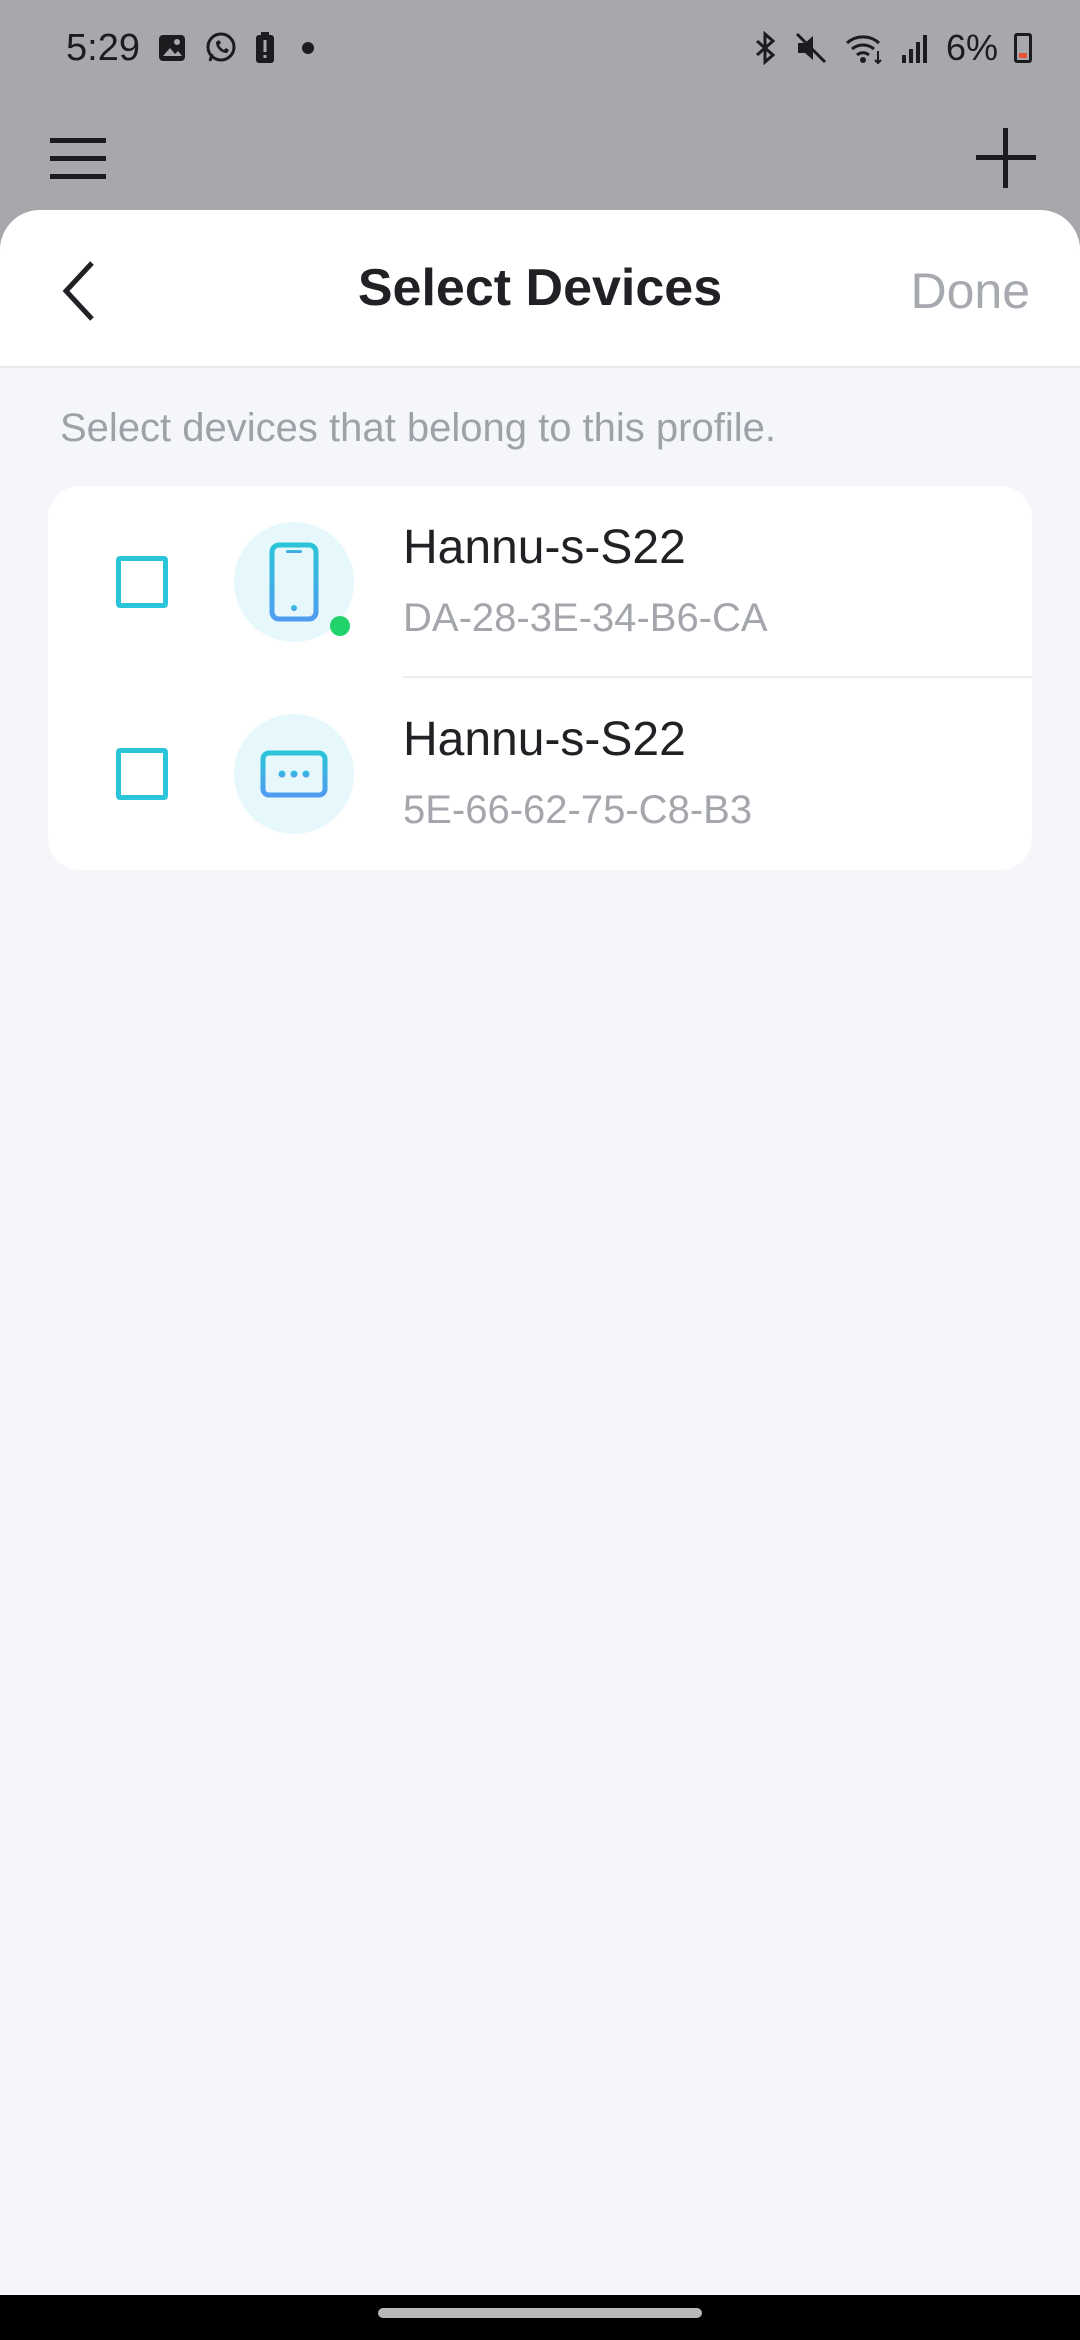  I want to click on wifi-icon, so click(864, 48).